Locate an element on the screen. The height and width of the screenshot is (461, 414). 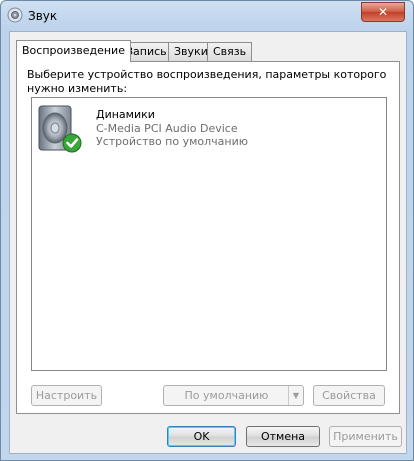
window-title: Звук is located at coordinates (43, 16).